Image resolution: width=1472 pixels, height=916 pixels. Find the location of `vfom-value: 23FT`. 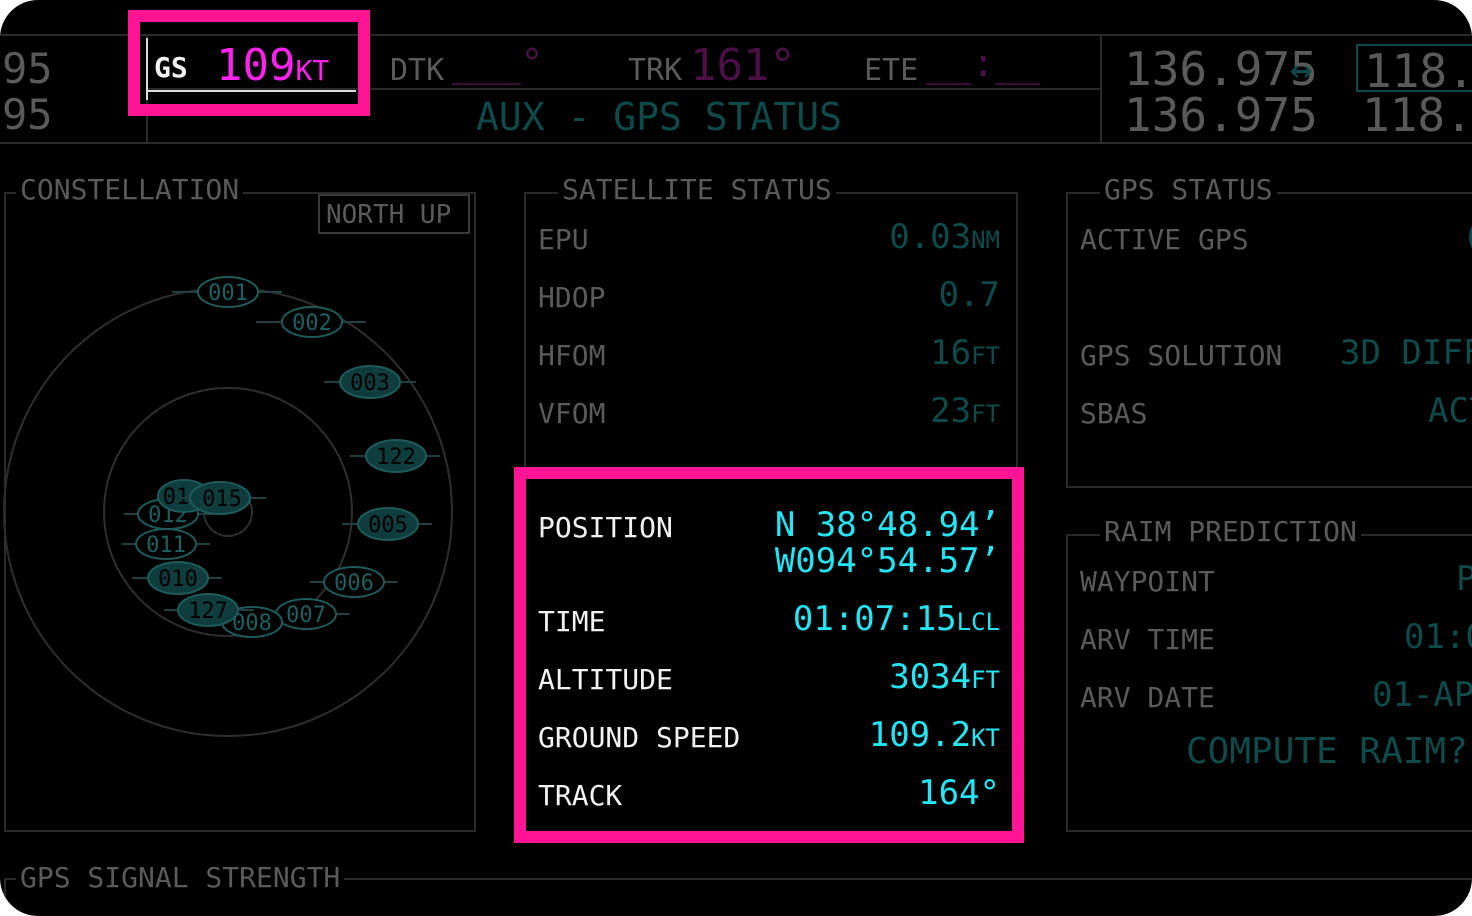

vfom-value: 23FT is located at coordinates (965, 411).